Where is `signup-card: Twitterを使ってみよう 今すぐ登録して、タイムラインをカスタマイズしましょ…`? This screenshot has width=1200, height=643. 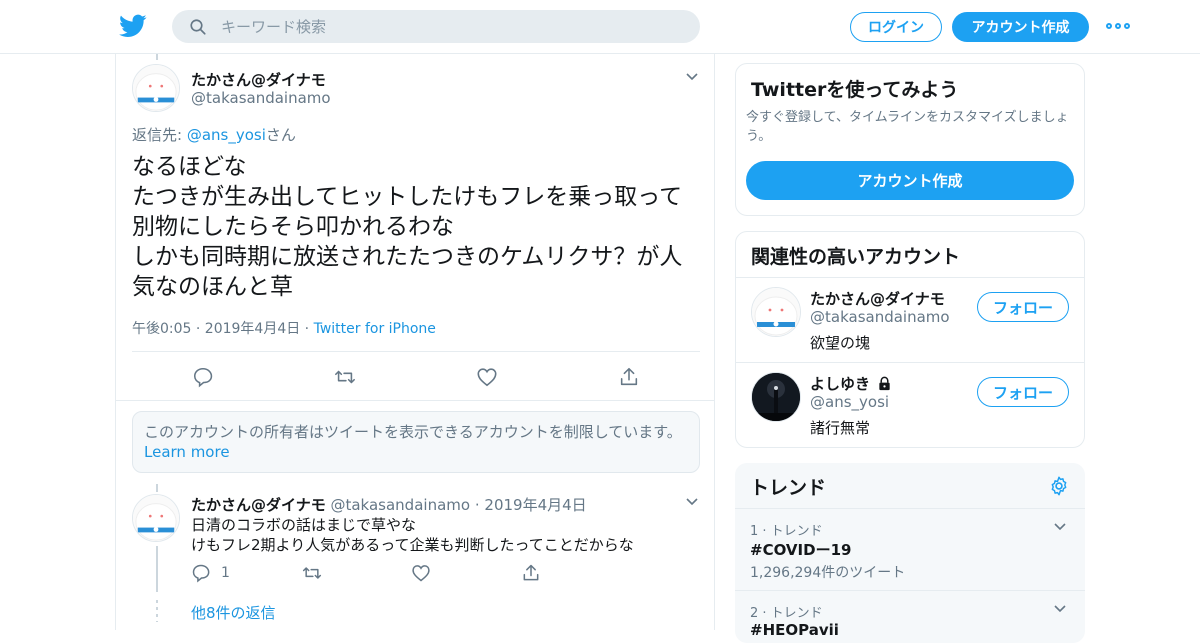
signup-card: Twitterを使ってみよう 今すぐ登録して、タイムラインをカスタマイズしましょ… is located at coordinates (910, 139).